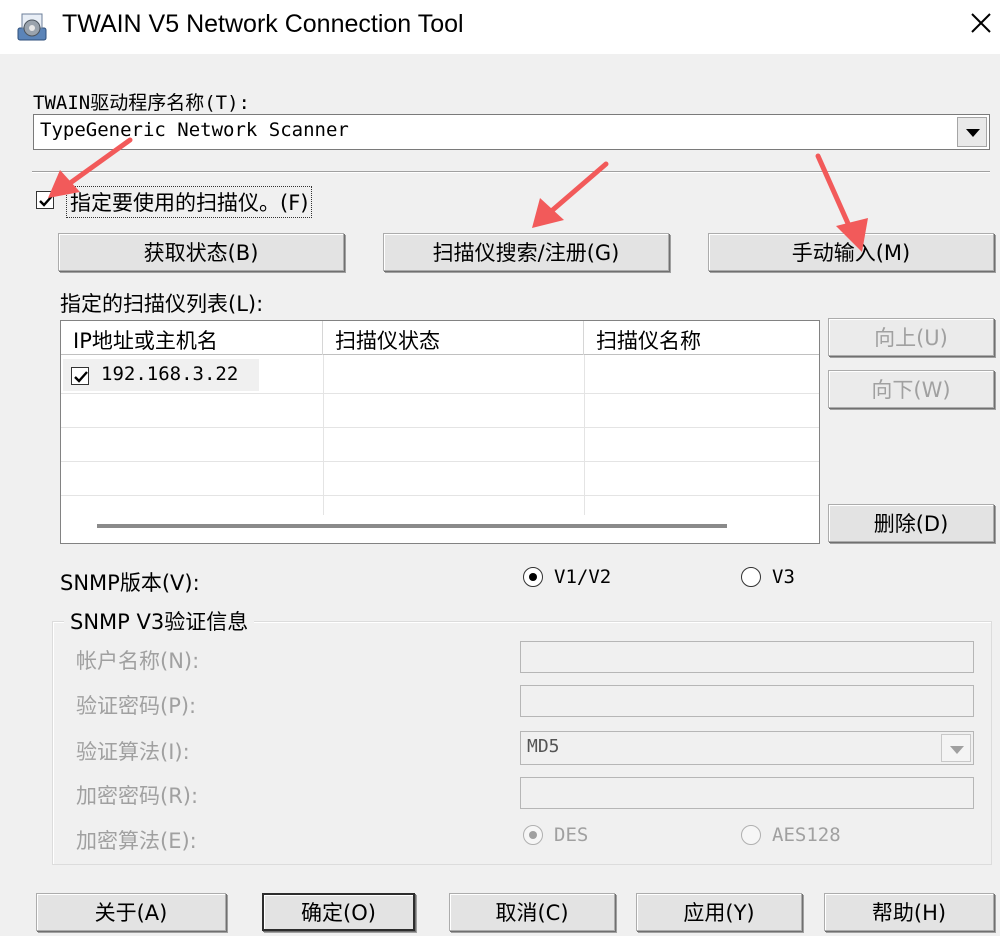 Image resolution: width=1000 pixels, height=936 pixels. I want to click on auth-algorithm-value: MD5, so click(543, 746).